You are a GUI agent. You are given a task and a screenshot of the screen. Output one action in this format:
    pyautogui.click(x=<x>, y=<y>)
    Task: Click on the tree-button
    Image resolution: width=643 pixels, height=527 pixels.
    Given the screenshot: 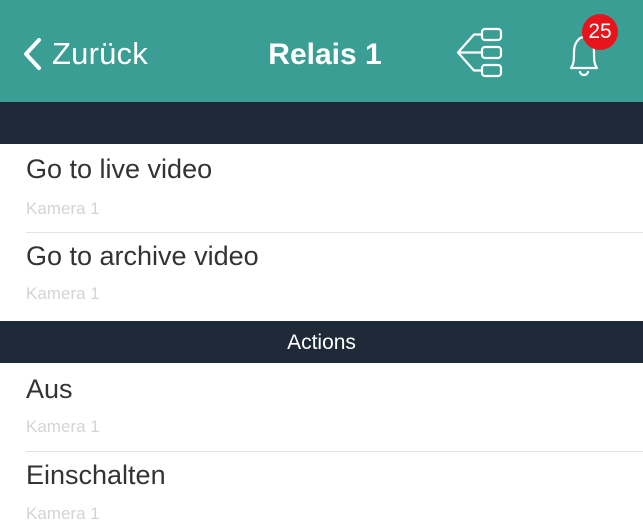 What is the action you would take?
    pyautogui.click(x=480, y=53)
    